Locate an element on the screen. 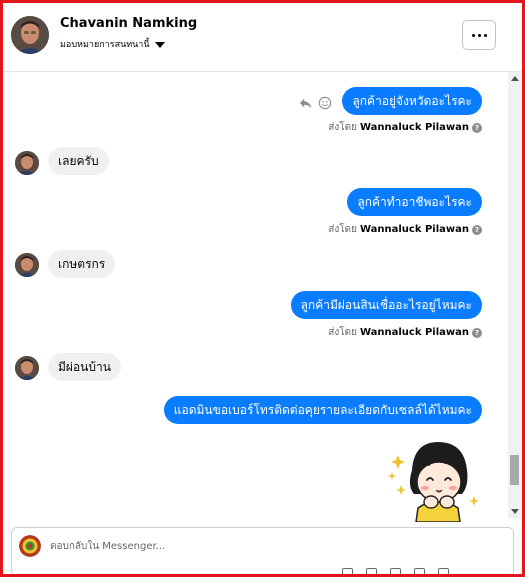 The height and width of the screenshot is (577, 525). gif-icon is located at coordinates (395, 571).